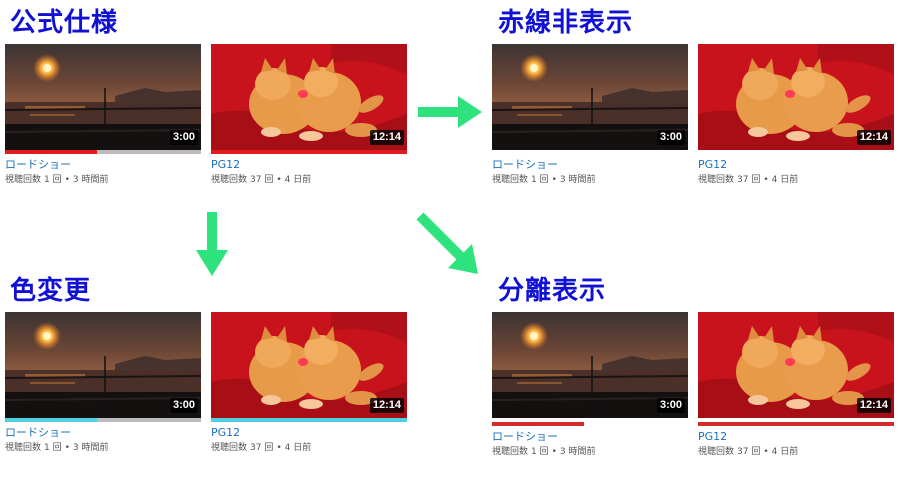 This screenshot has width=900, height=480. What do you see at coordinates (552, 291) in the screenshot?
I see `section-title-separated: 分離表示` at bounding box center [552, 291].